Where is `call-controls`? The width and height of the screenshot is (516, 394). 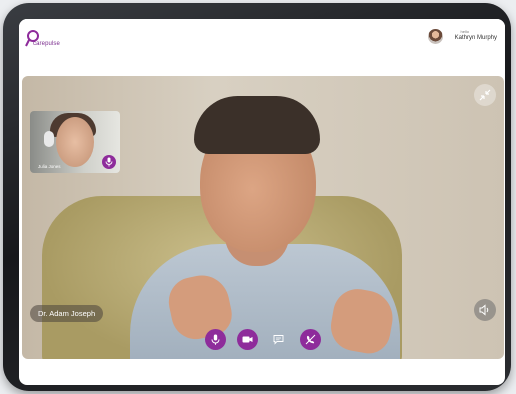
call-controls is located at coordinates (265, 340).